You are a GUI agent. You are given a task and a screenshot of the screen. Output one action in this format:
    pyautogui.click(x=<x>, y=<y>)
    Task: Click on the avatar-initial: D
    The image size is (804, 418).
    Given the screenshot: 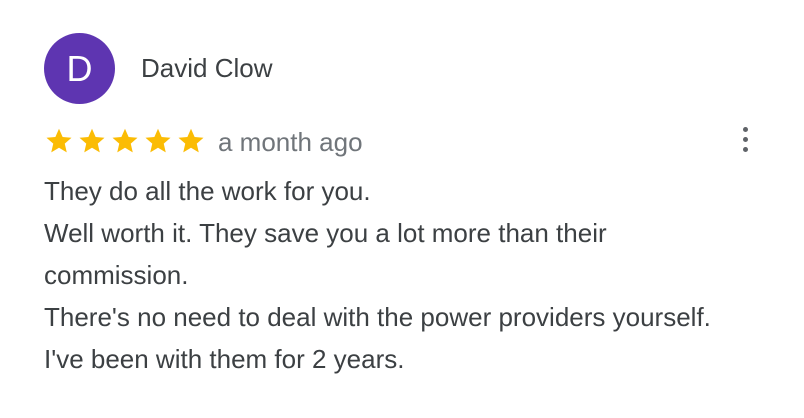 What is the action you would take?
    pyautogui.click(x=79, y=68)
    